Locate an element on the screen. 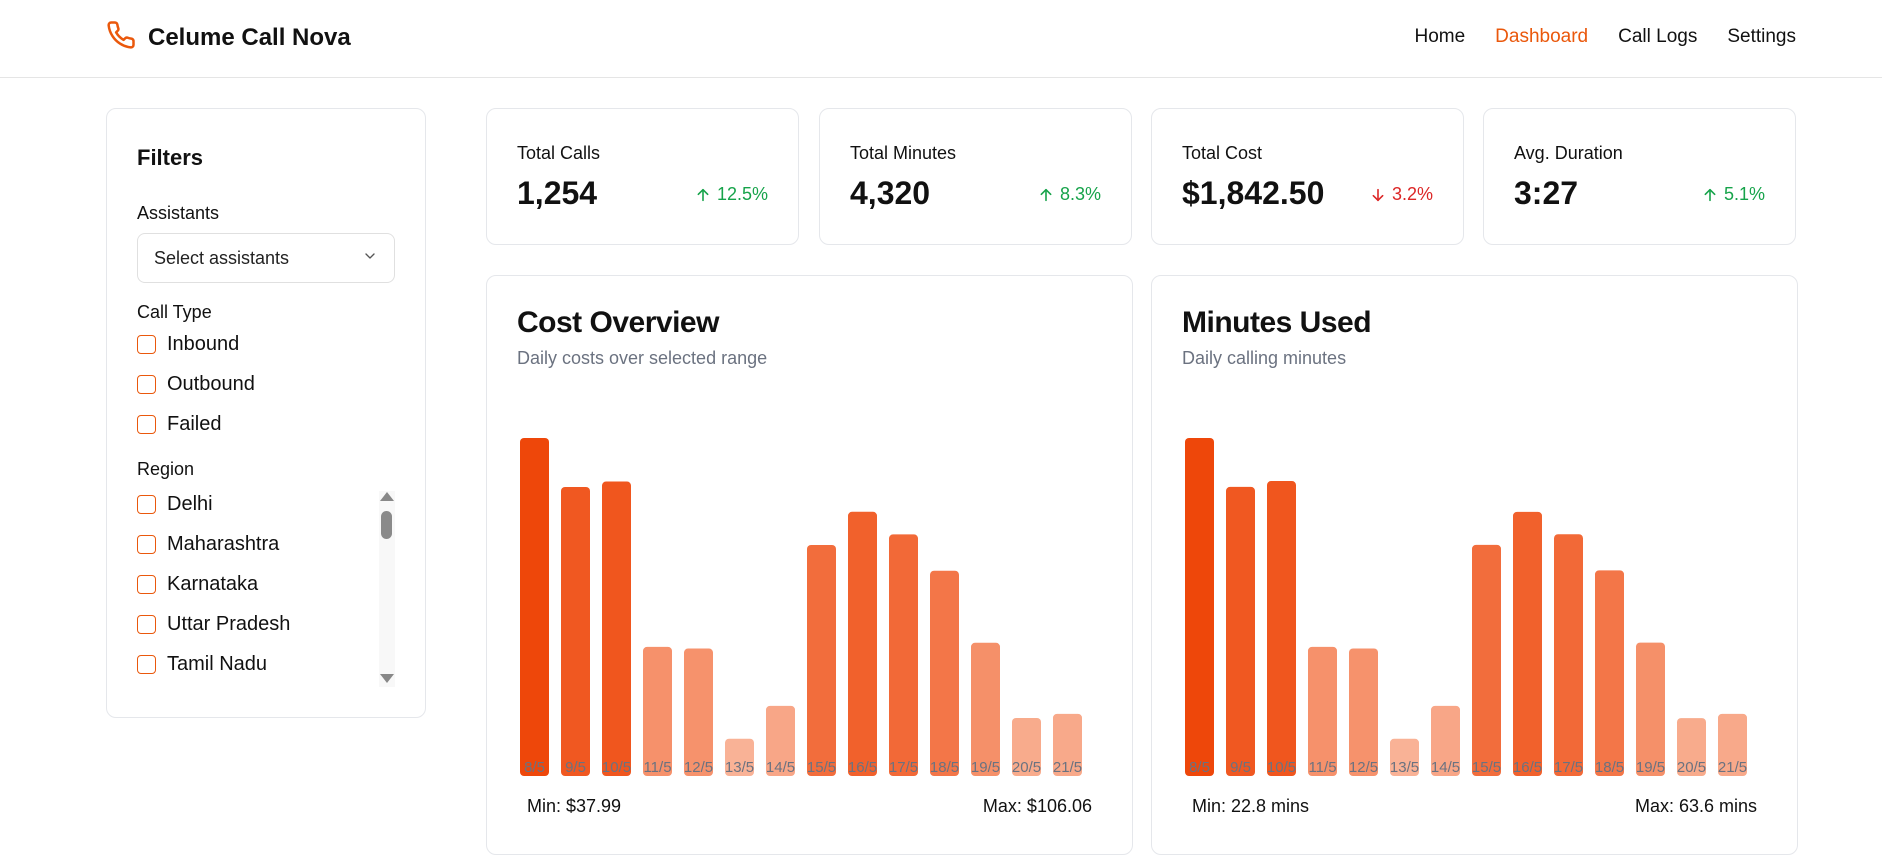 This screenshot has height=855, width=1882. app-name: Celume Call Nova is located at coordinates (249, 37).